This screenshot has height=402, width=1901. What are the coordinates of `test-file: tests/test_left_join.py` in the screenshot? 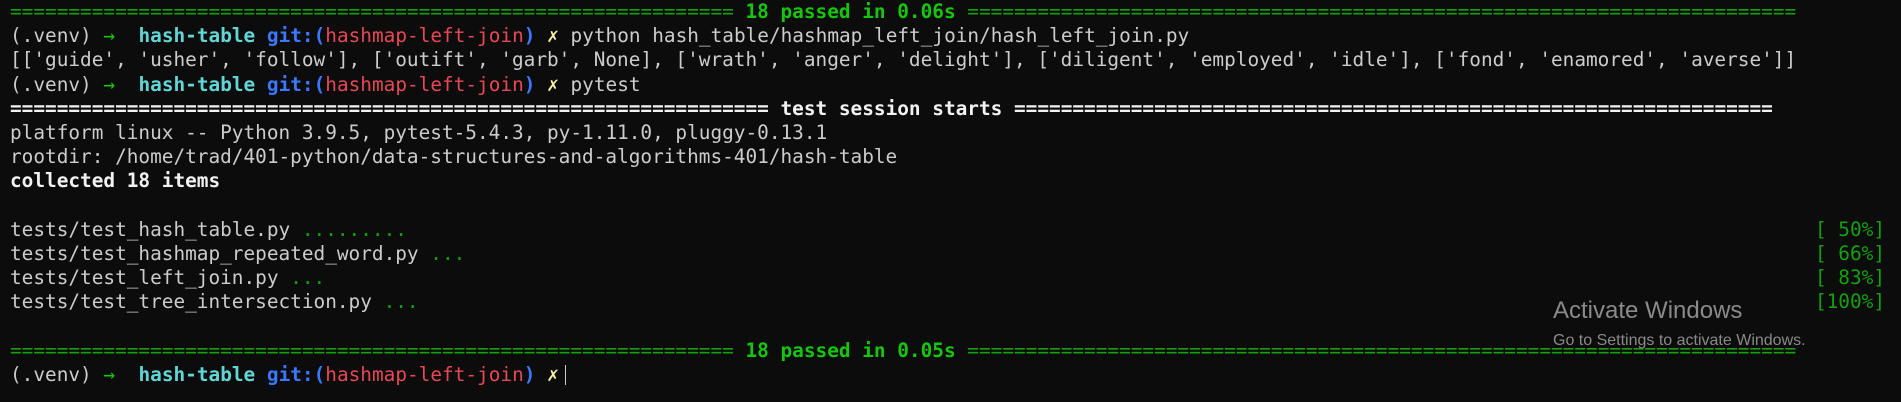 It's located at (144, 278).